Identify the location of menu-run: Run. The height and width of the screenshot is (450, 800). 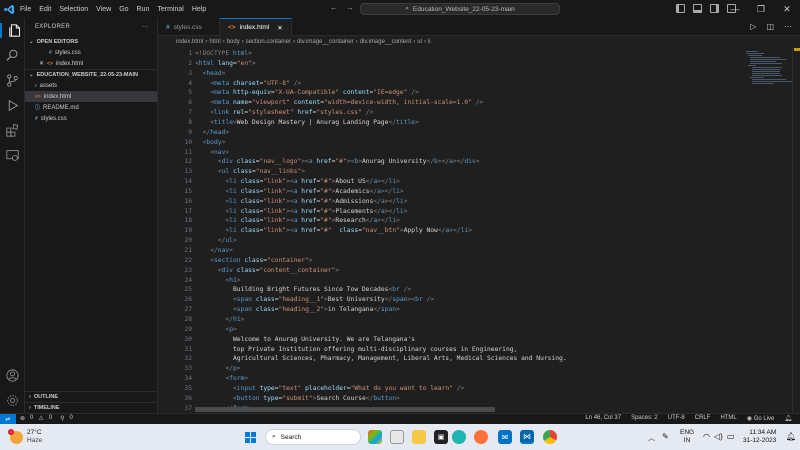
(143, 9).